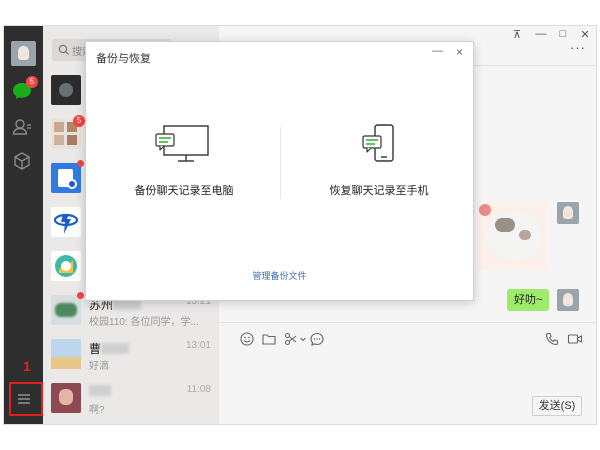  Describe the element at coordinates (182, 143) in the screenshot. I see `computer-backup-icon` at that location.